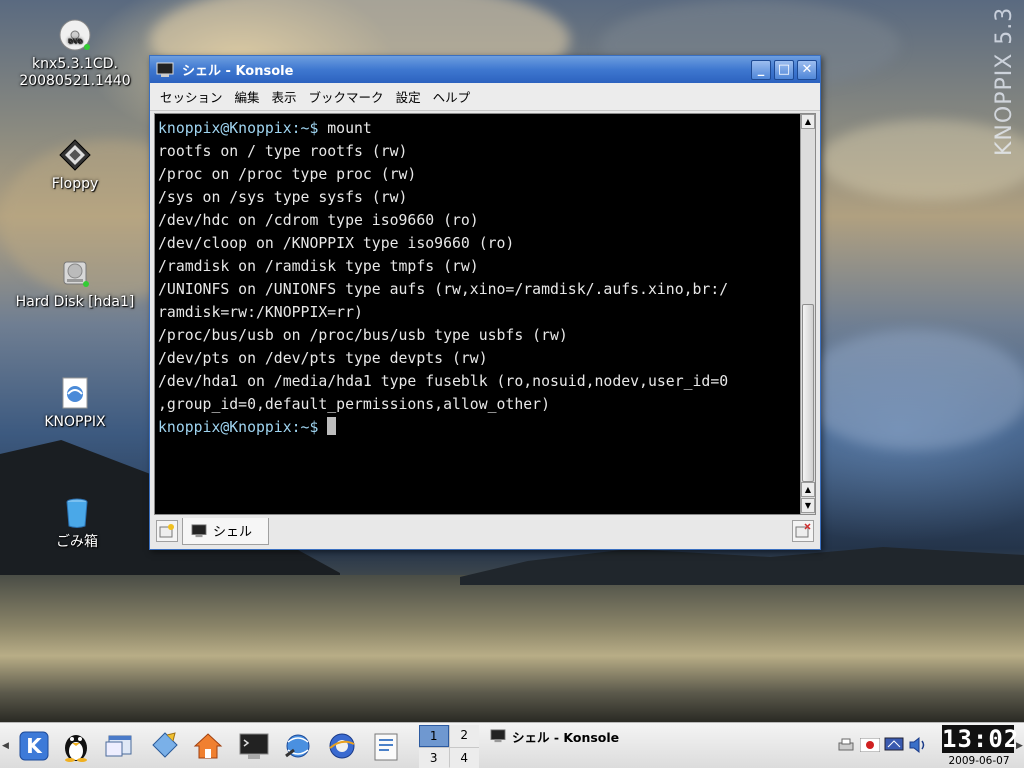 Image resolution: width=1024 pixels, height=768 pixels. What do you see at coordinates (247, 96) in the screenshot?
I see `menu-edit: 編集` at bounding box center [247, 96].